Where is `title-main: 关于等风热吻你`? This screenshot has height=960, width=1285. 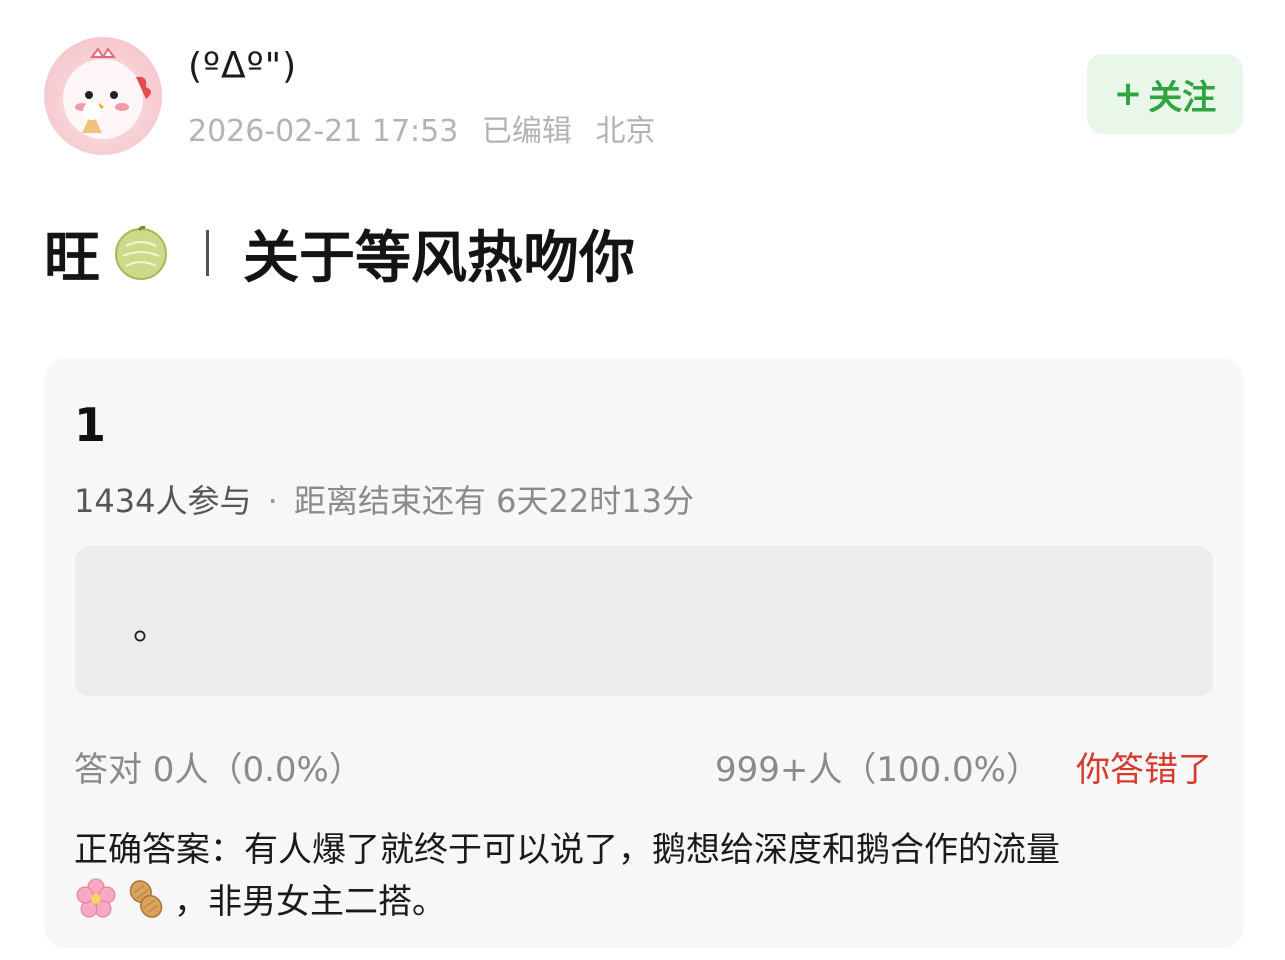 title-main: 关于等风热吻你 is located at coordinates (439, 258).